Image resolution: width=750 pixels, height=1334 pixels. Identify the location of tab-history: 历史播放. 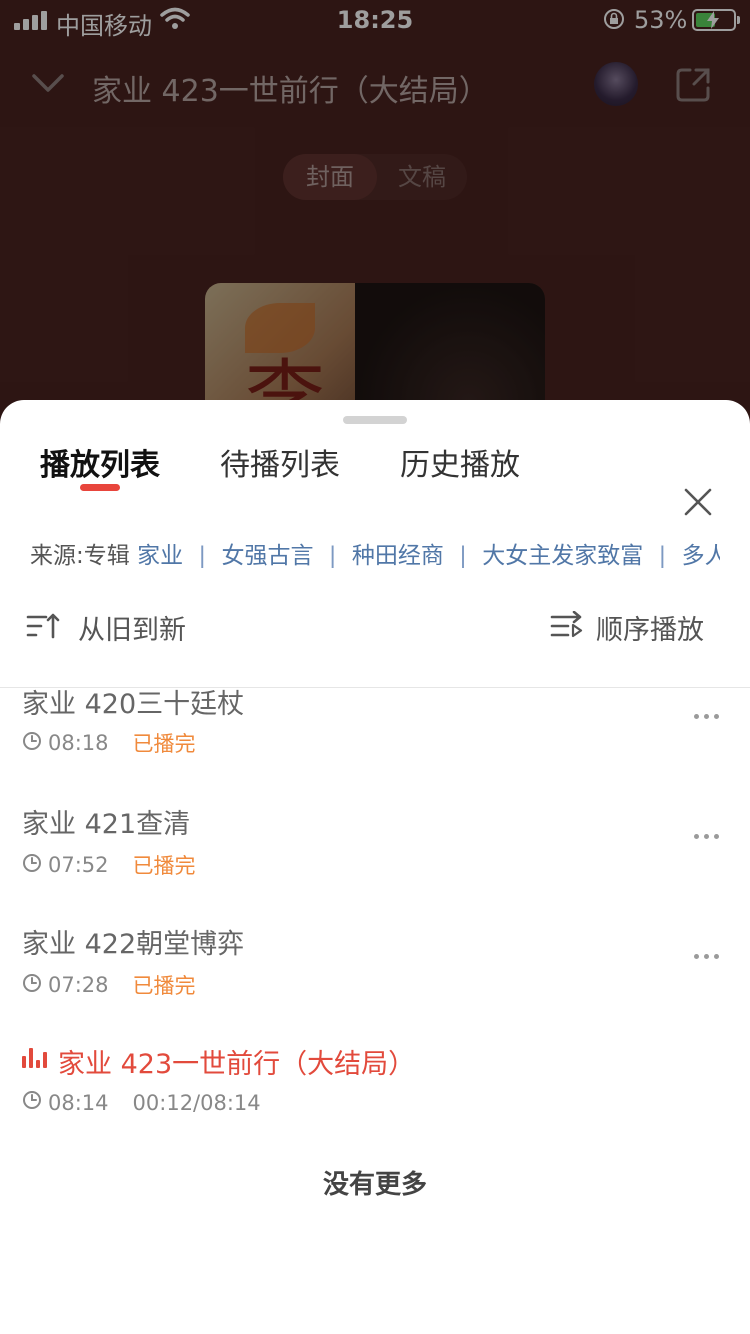
(460, 462).